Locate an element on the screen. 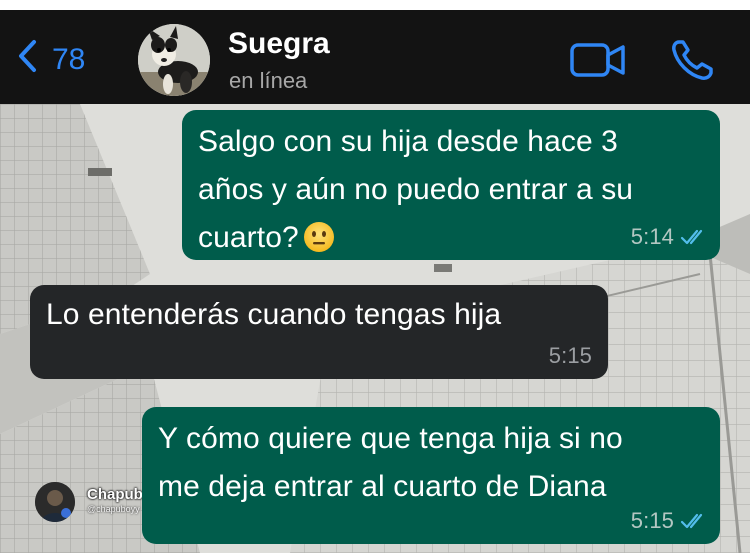  message-line: me deja entrar al cuarto de Diana is located at coordinates (382, 486).